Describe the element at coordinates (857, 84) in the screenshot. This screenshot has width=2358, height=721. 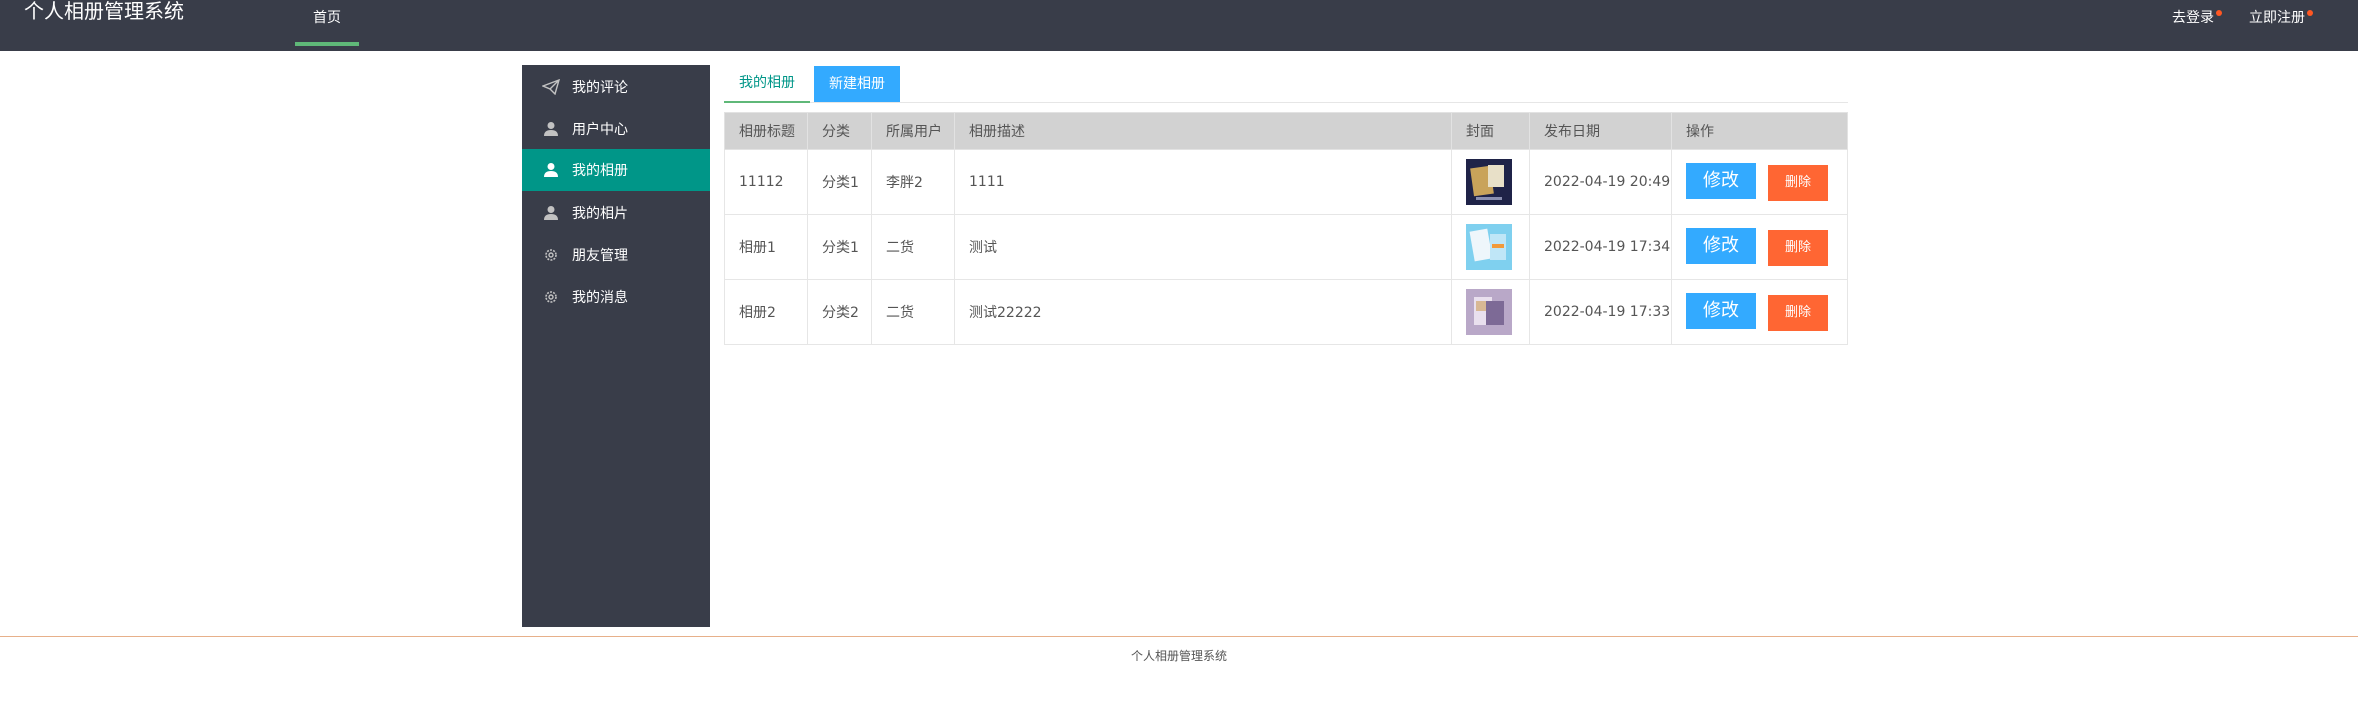
I see `new-album-button: 新建相册` at that location.